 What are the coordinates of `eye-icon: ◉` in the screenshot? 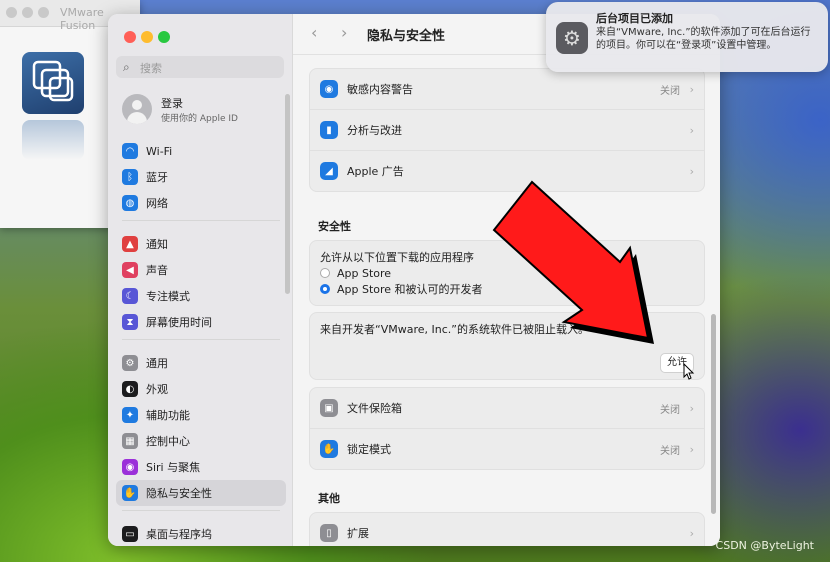 It's located at (329, 89).